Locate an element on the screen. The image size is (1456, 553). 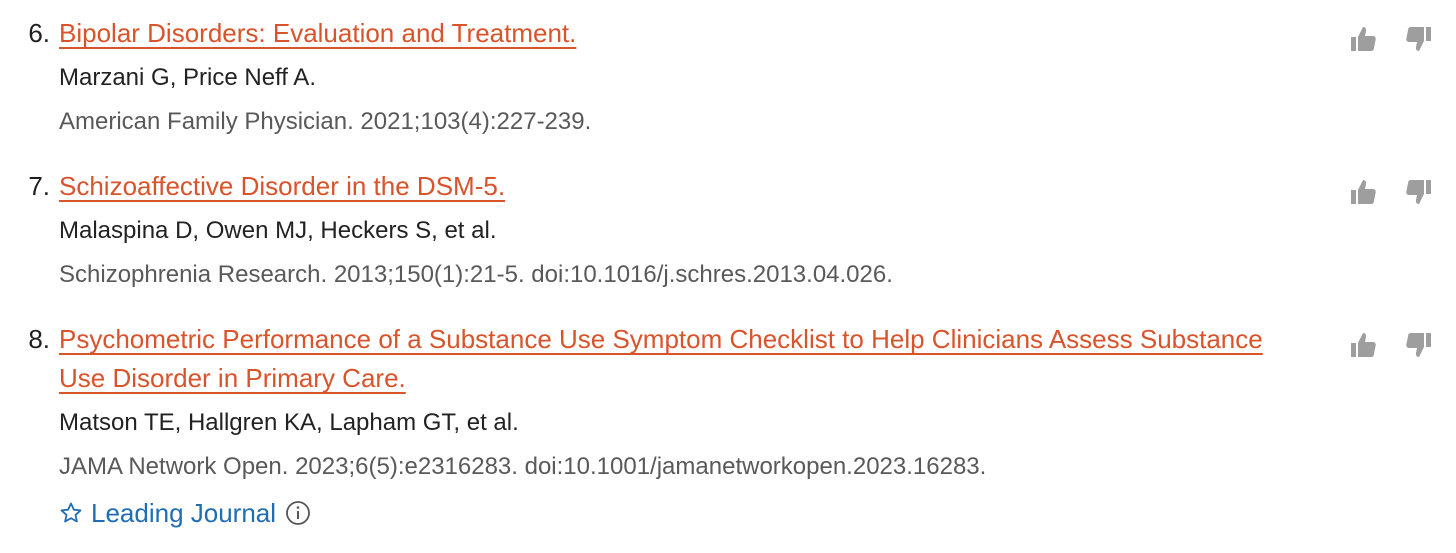
reference-title-link: Schizoaffective Disorder in the DSM-5. is located at coordinates (671, 186).